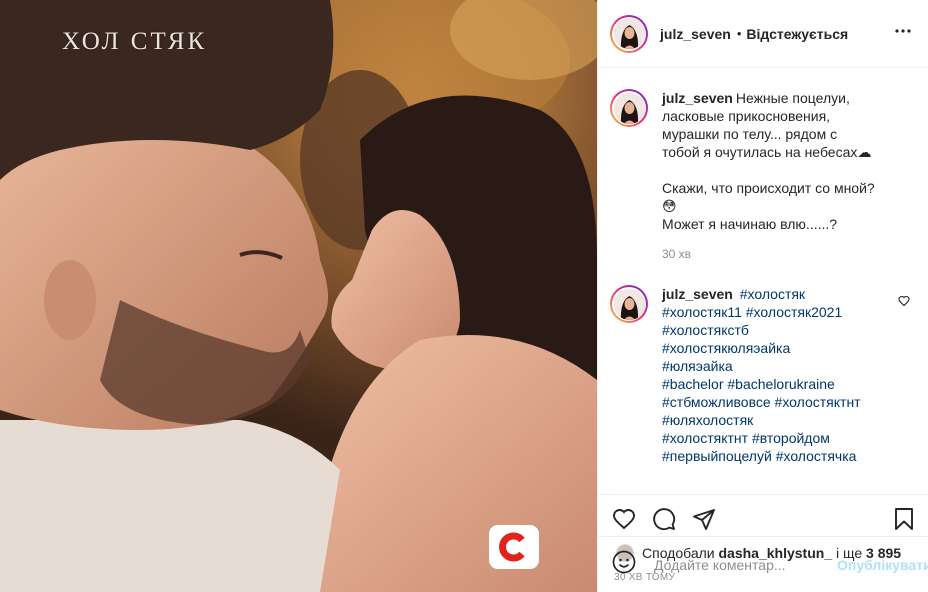 This screenshot has width=928, height=592. I want to click on bookmark-icon, so click(904, 519).